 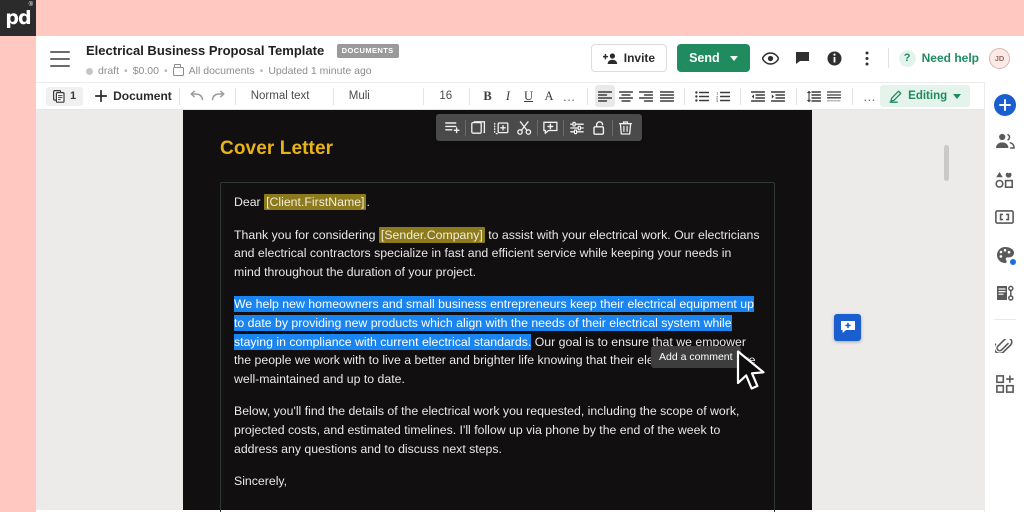 I want to click on text-color-button: A, so click(x=549, y=96).